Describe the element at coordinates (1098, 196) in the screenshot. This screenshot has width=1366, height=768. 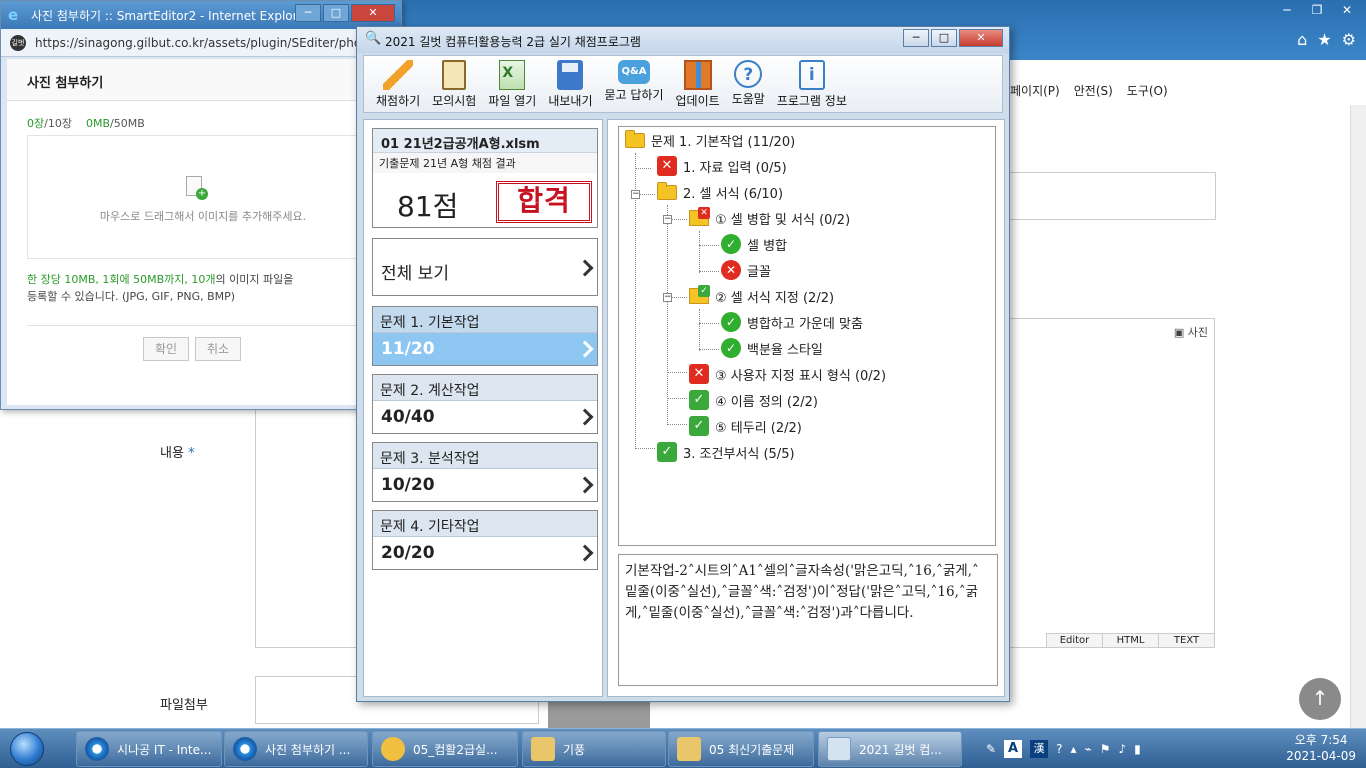
I see `post-title-input` at that location.